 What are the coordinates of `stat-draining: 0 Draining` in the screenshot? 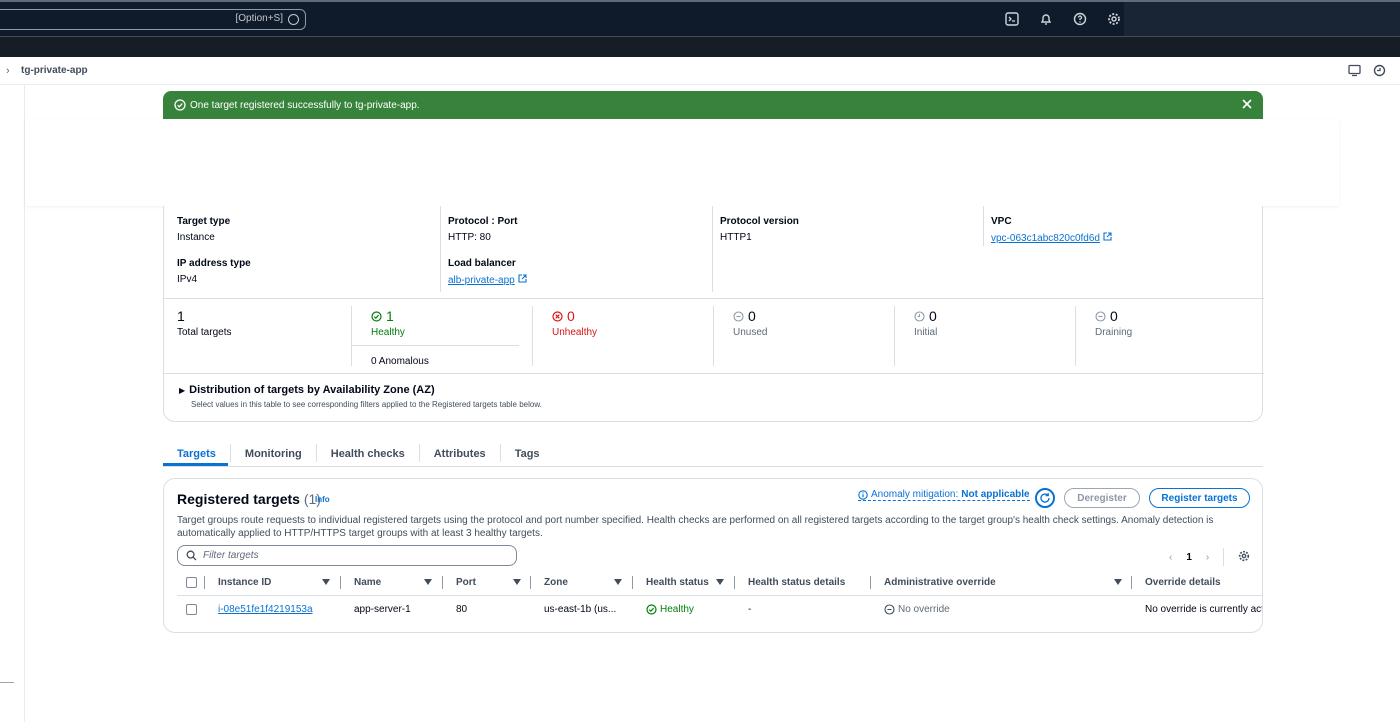 It's located at (1113, 323).